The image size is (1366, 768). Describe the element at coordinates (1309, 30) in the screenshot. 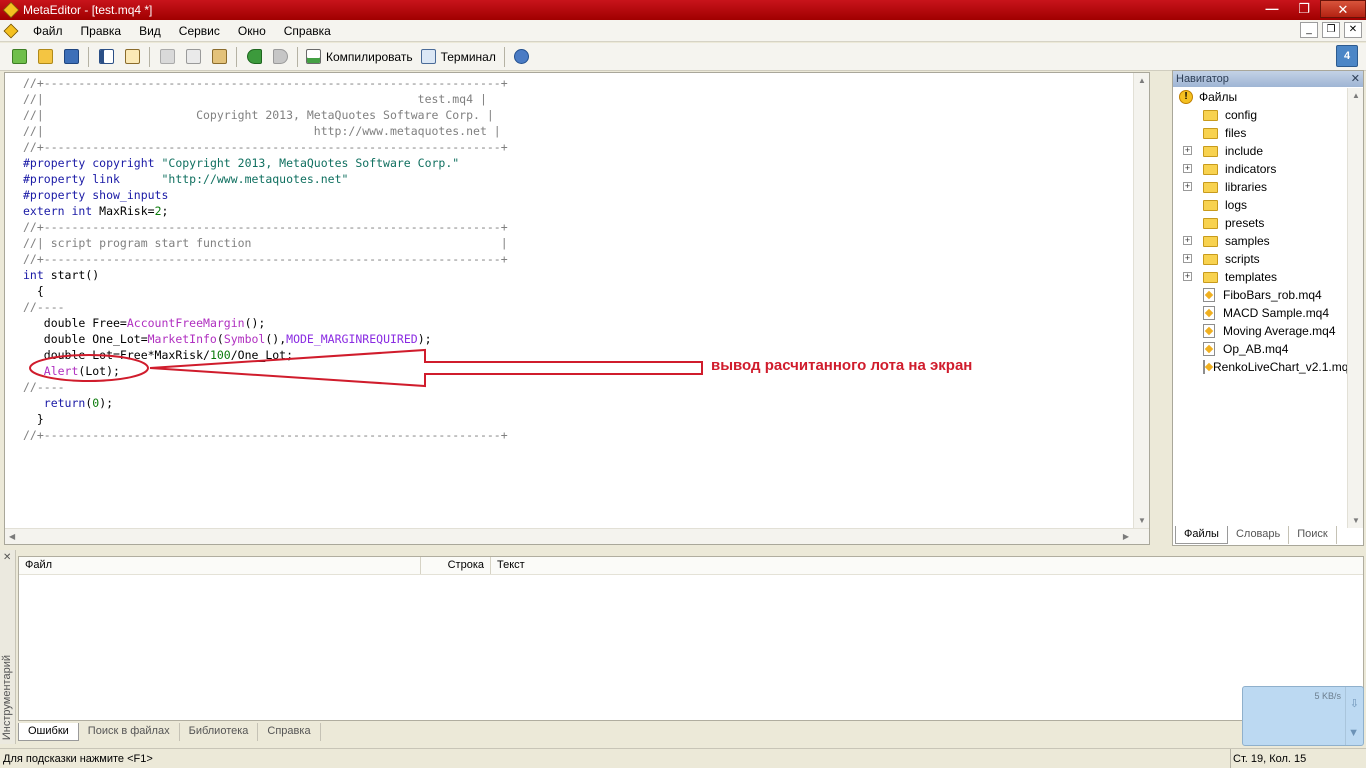

I see `doc-minimize-button: _` at that location.